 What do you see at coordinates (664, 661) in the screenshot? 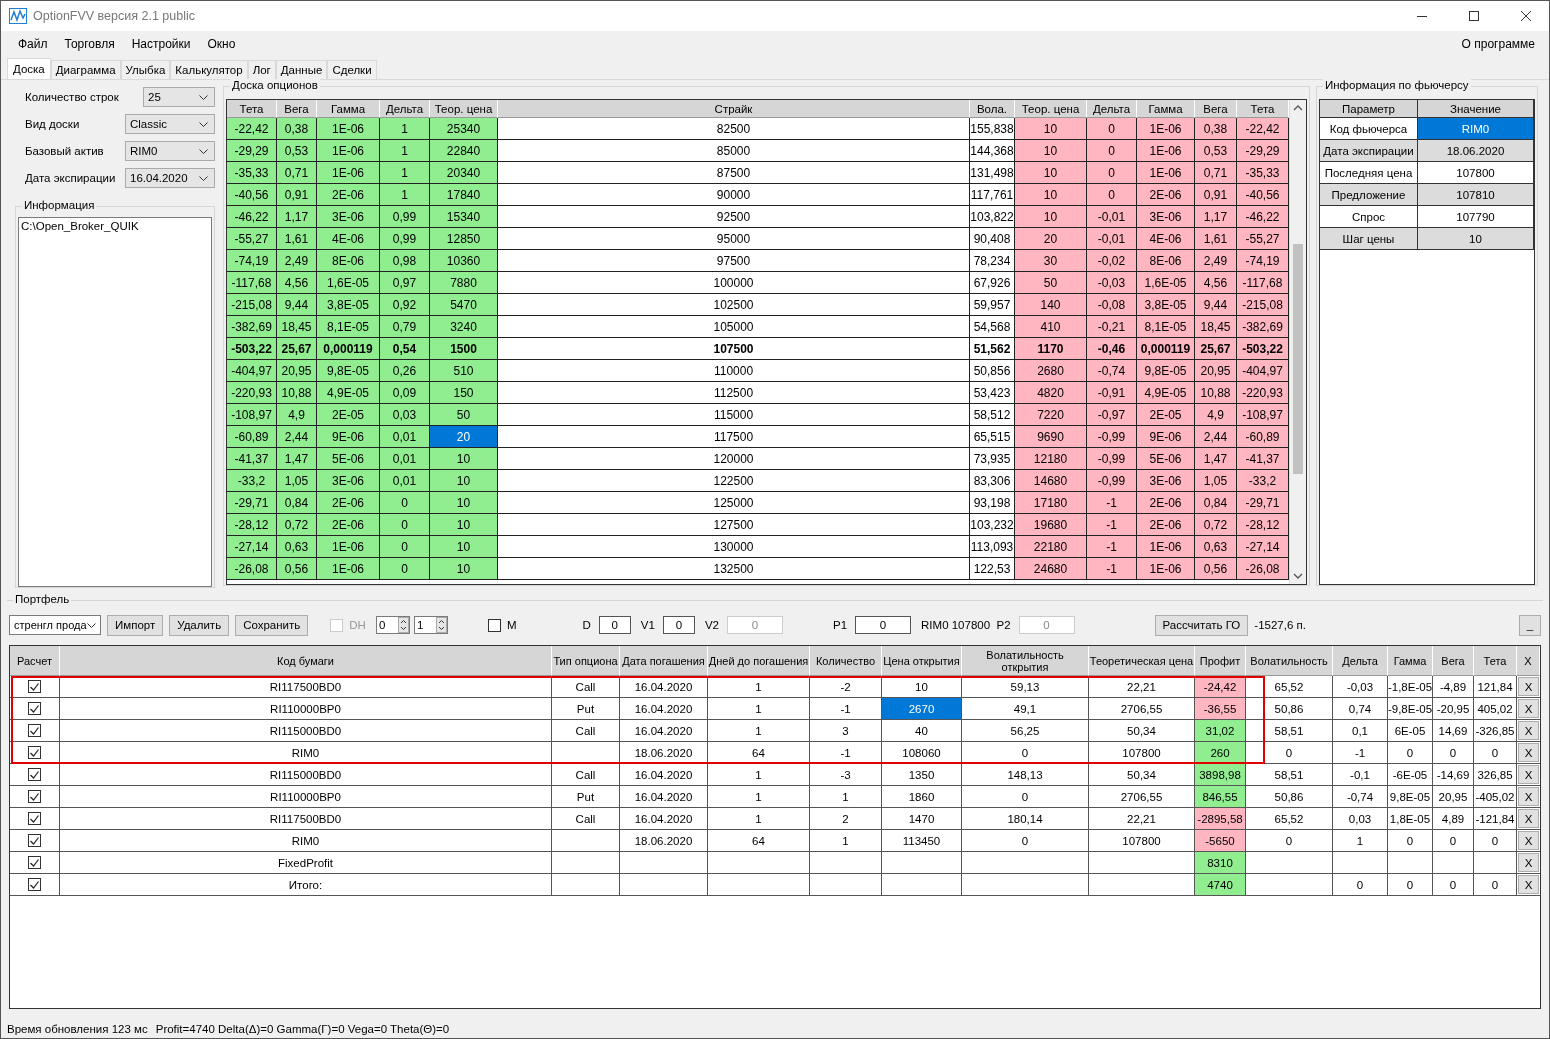
I see `column-header: Дата погашения` at bounding box center [664, 661].